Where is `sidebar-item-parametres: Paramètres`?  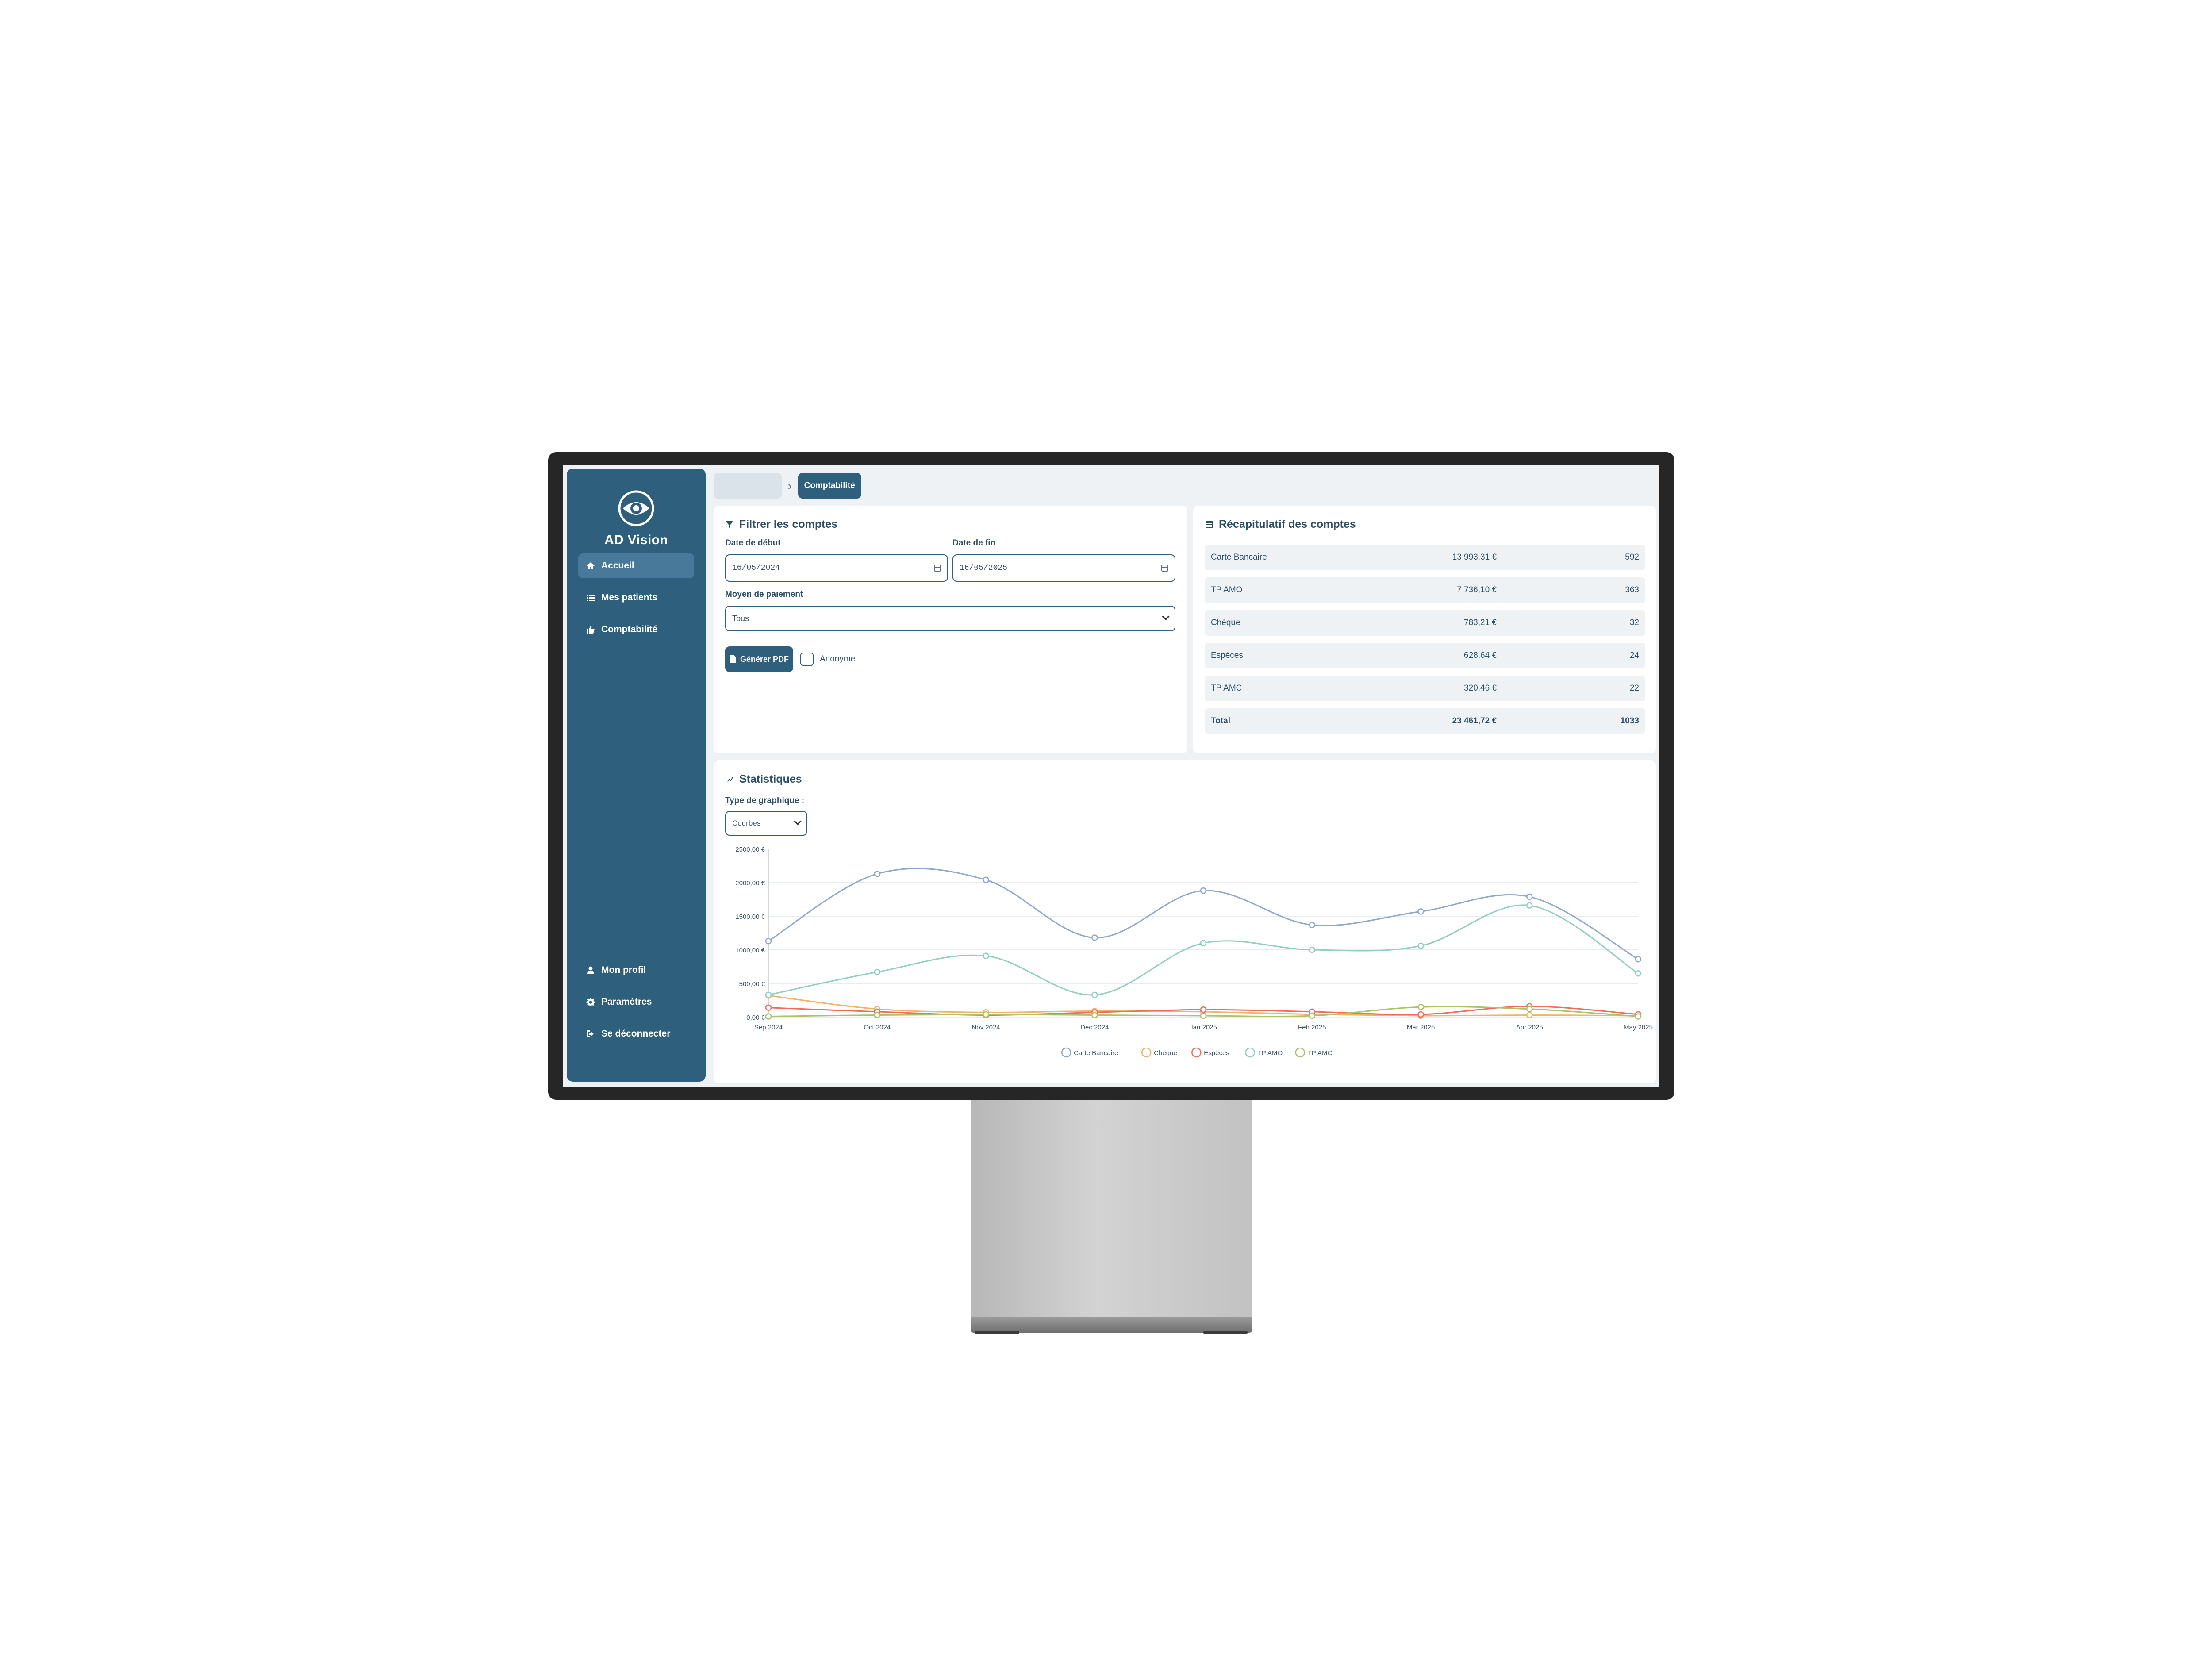
sidebar-item-parametres: Paramètres is located at coordinates (636, 1002).